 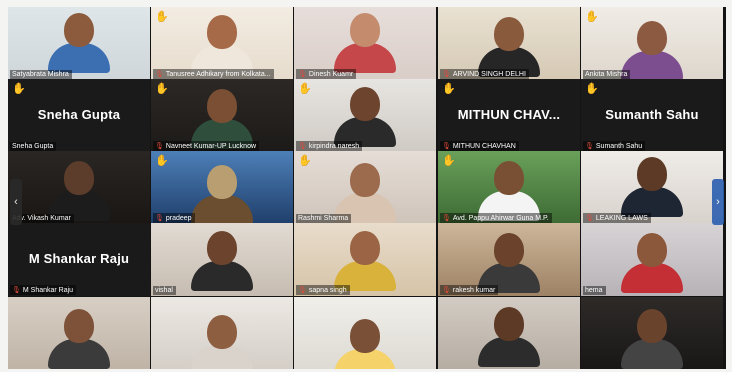 I want to click on participant-name-label: 🎙 sapna singh, so click(x=323, y=290).